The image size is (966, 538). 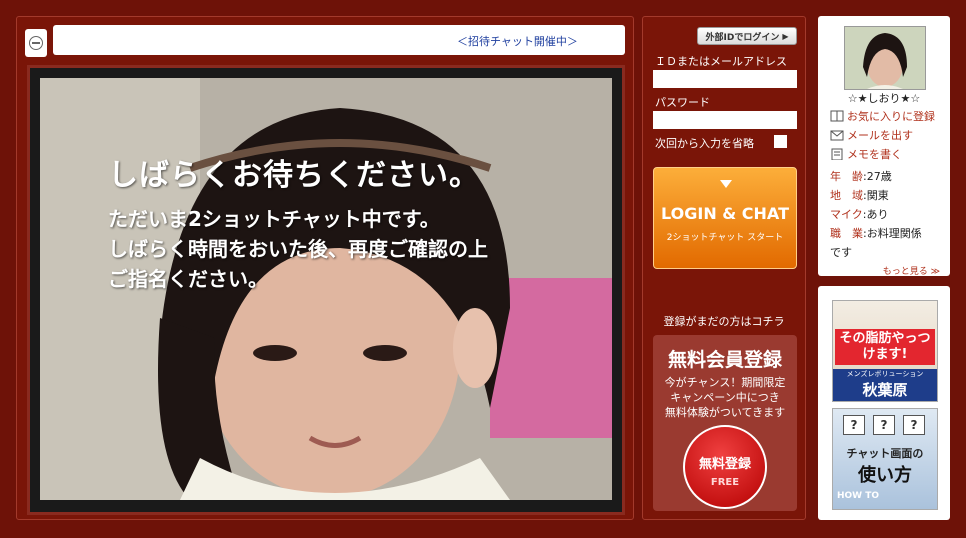 What do you see at coordinates (339, 40) in the screenshot?
I see `notice-bar: ＜招待チャット開催中＞` at bounding box center [339, 40].